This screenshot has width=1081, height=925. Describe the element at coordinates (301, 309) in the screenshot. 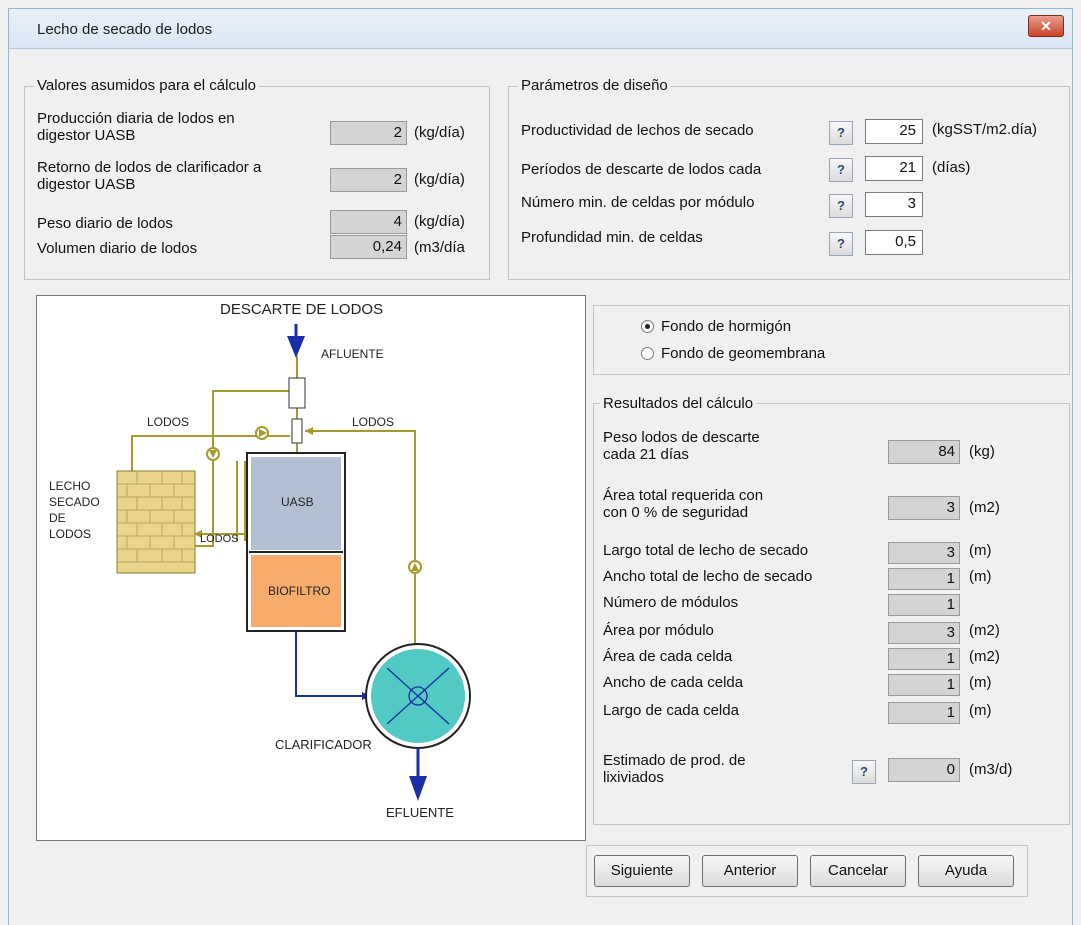

I see `descarte-label: DESCARTE DE LODOS` at that location.